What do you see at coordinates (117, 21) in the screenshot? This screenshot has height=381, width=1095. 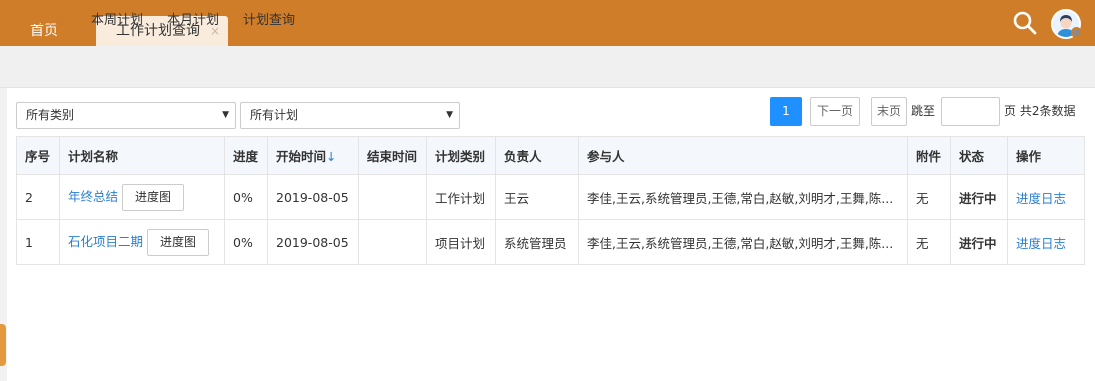 I see `subnav-week-plan: 本周计划` at bounding box center [117, 21].